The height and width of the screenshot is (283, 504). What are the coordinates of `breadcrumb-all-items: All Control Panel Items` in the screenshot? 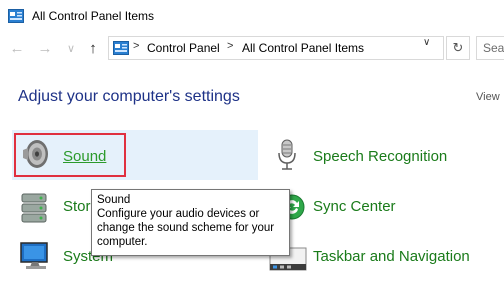 It's located at (303, 48).